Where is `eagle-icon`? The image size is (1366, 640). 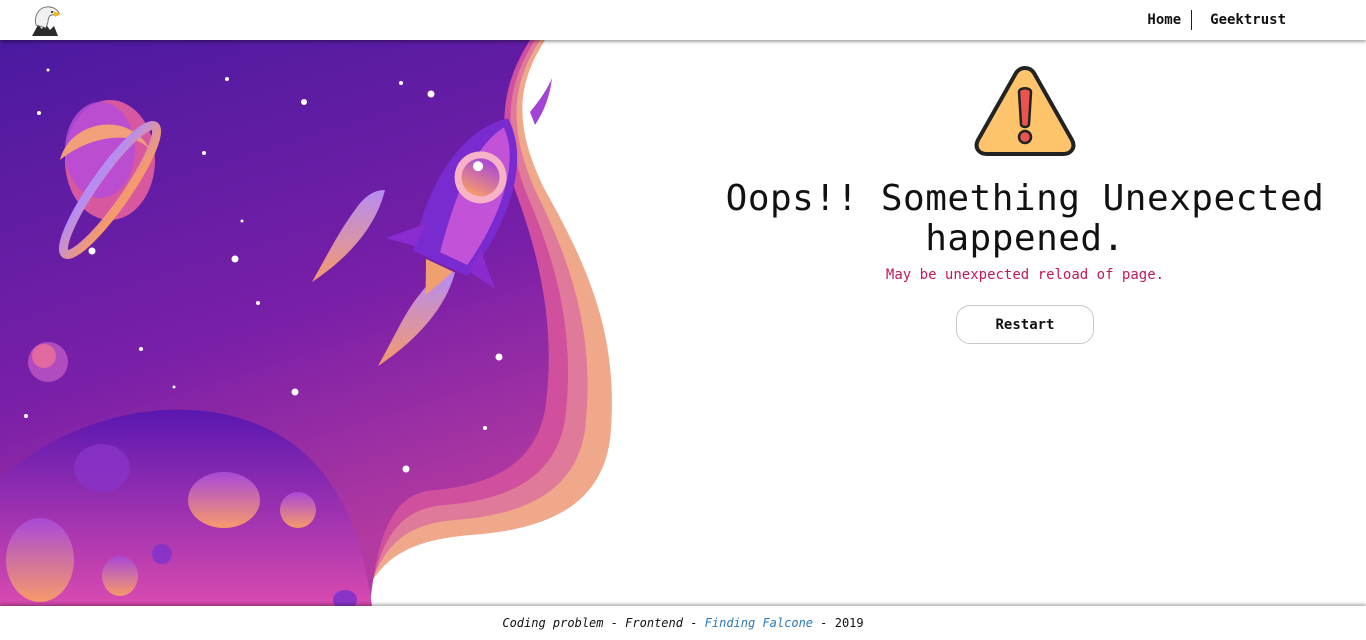 eagle-icon is located at coordinates (45, 20).